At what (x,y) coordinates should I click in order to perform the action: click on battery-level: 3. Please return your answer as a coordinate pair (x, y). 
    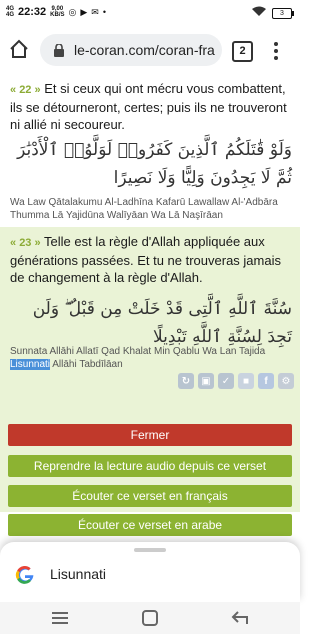
    Looking at the image, I should click on (282, 13).